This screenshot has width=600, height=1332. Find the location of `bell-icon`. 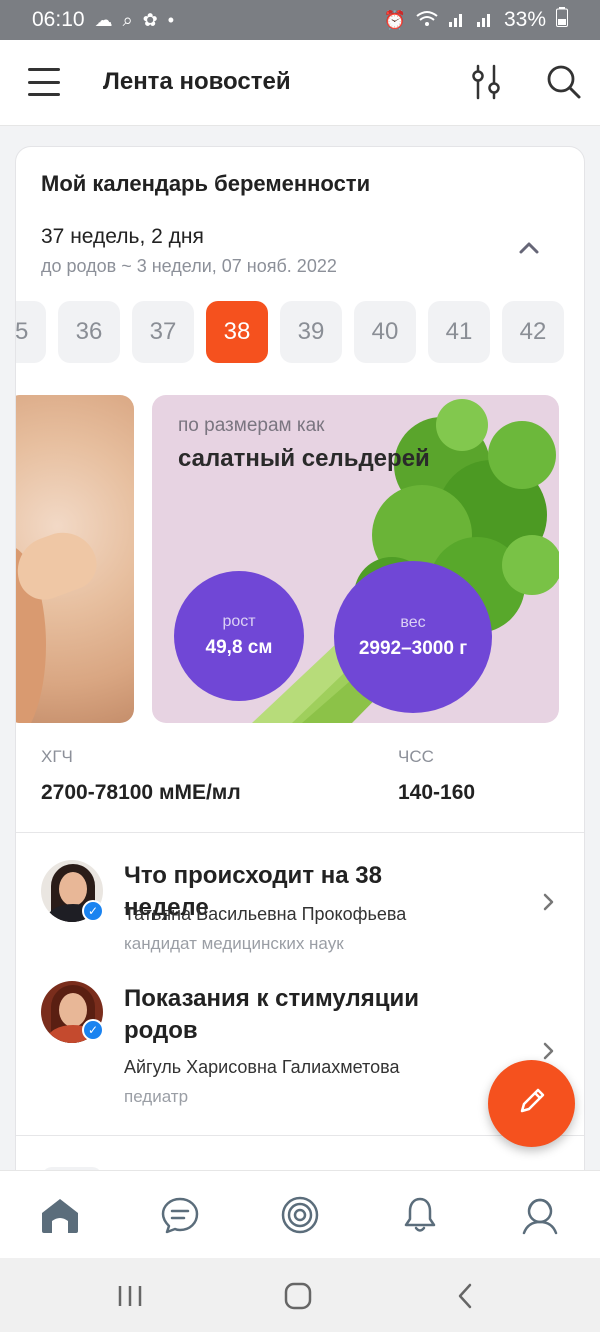

bell-icon is located at coordinates (420, 1215).